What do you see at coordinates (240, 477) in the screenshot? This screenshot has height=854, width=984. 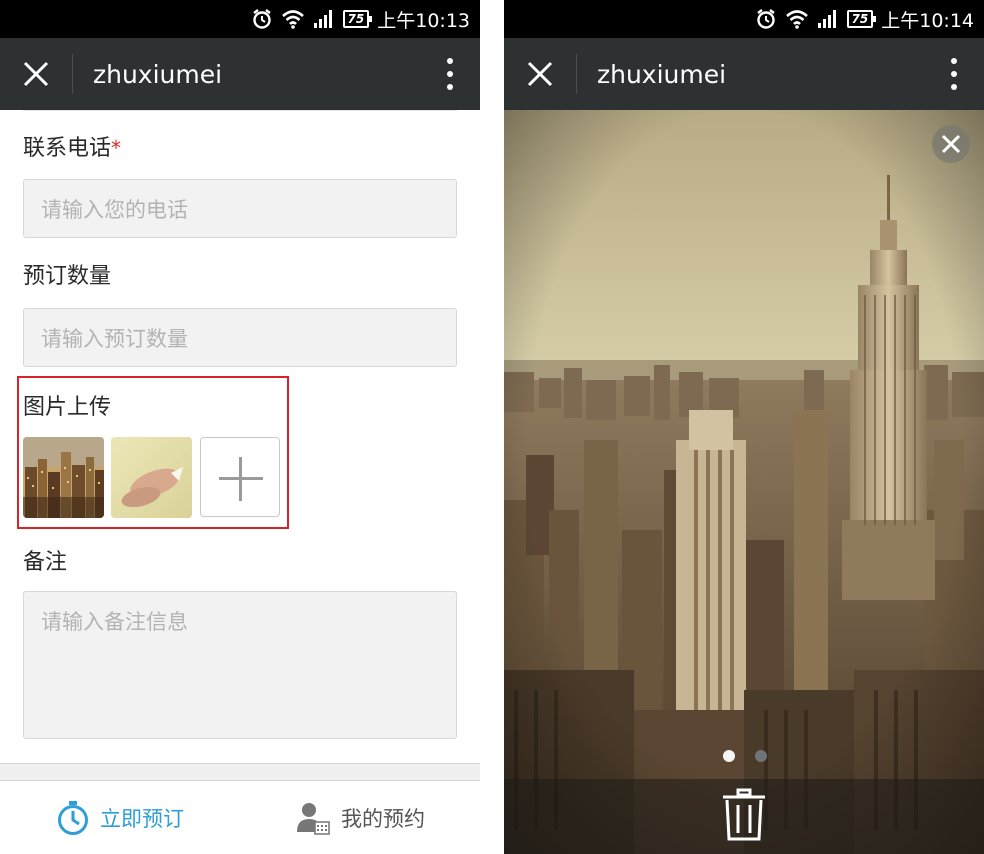 I see `add-photo-button` at bounding box center [240, 477].